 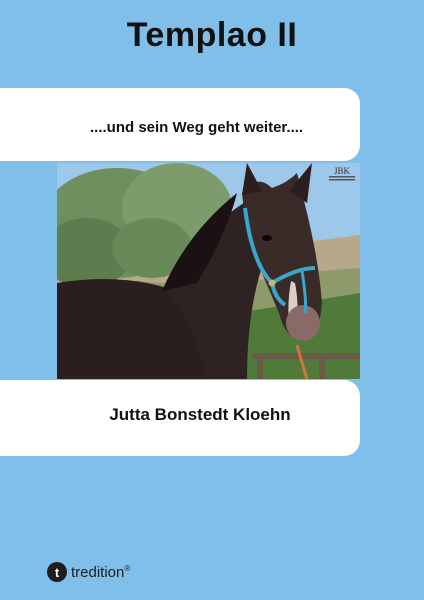 I want to click on publisher-logo: t tredition®, so click(x=88, y=572).